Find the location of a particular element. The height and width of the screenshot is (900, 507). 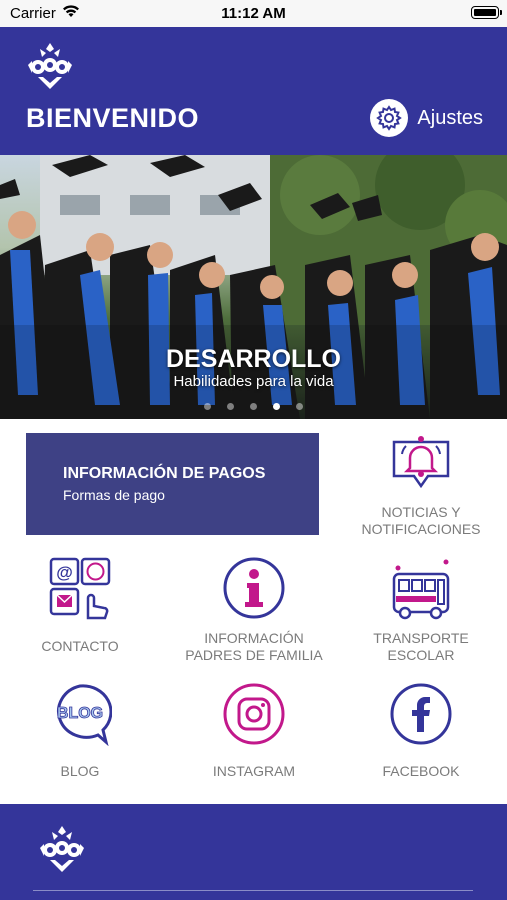

carousel-page-indicator is located at coordinates (253, 406).